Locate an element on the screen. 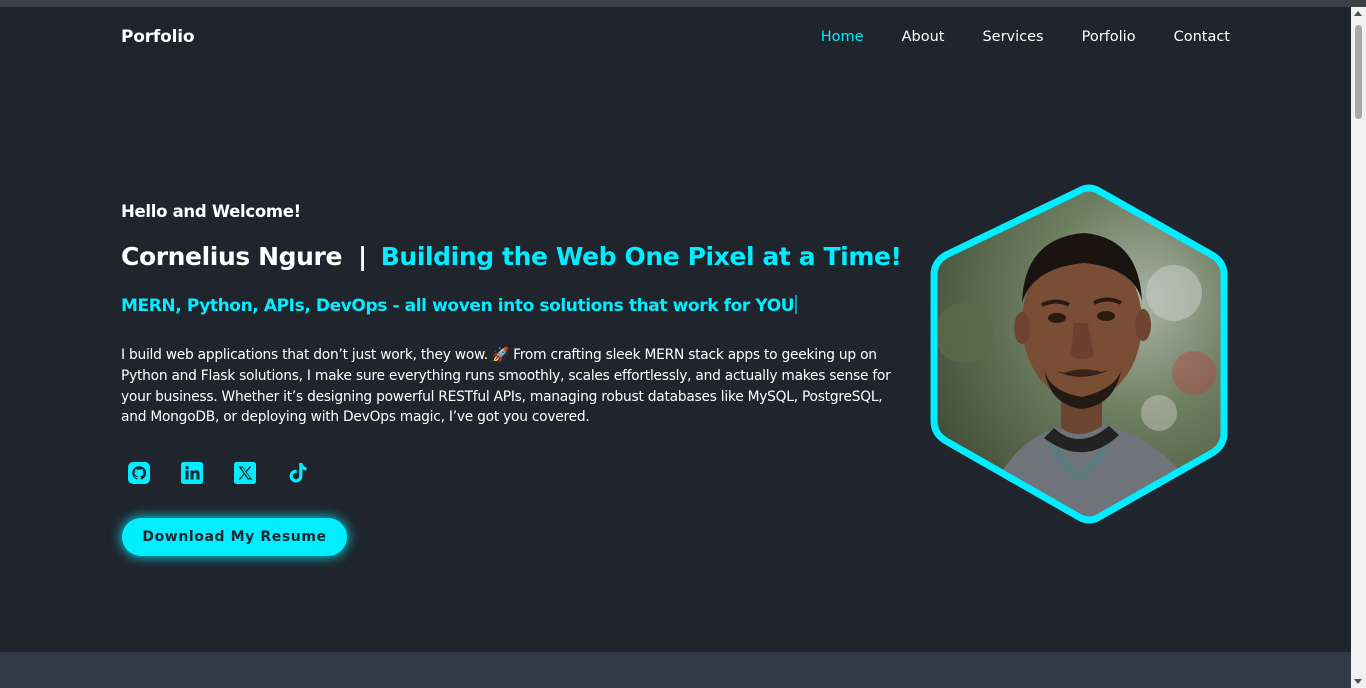  typing-caret is located at coordinates (796, 304).